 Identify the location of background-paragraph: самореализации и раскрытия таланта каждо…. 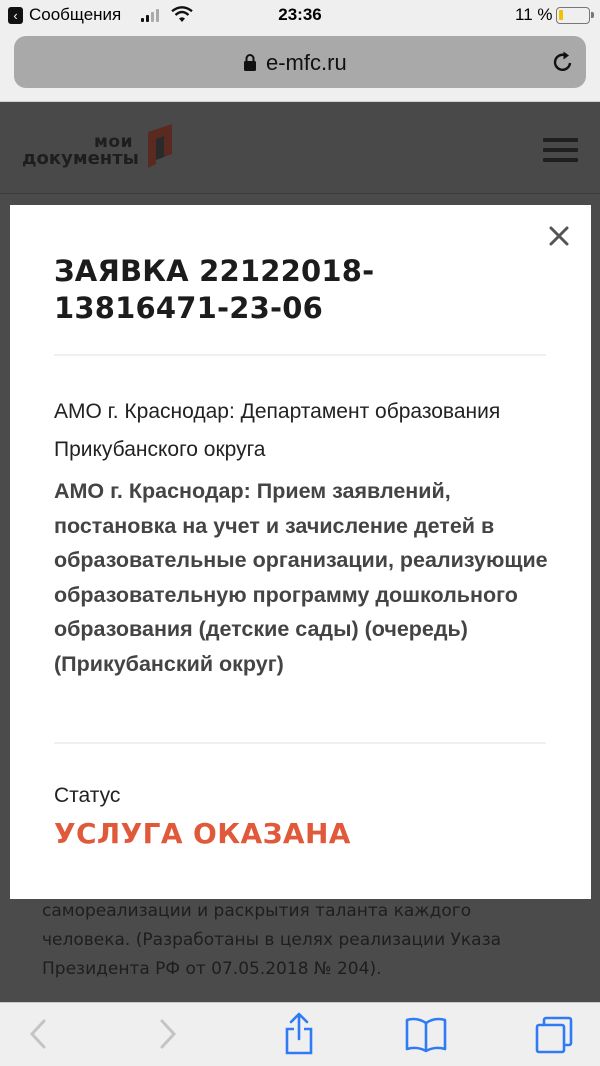
(272, 940).